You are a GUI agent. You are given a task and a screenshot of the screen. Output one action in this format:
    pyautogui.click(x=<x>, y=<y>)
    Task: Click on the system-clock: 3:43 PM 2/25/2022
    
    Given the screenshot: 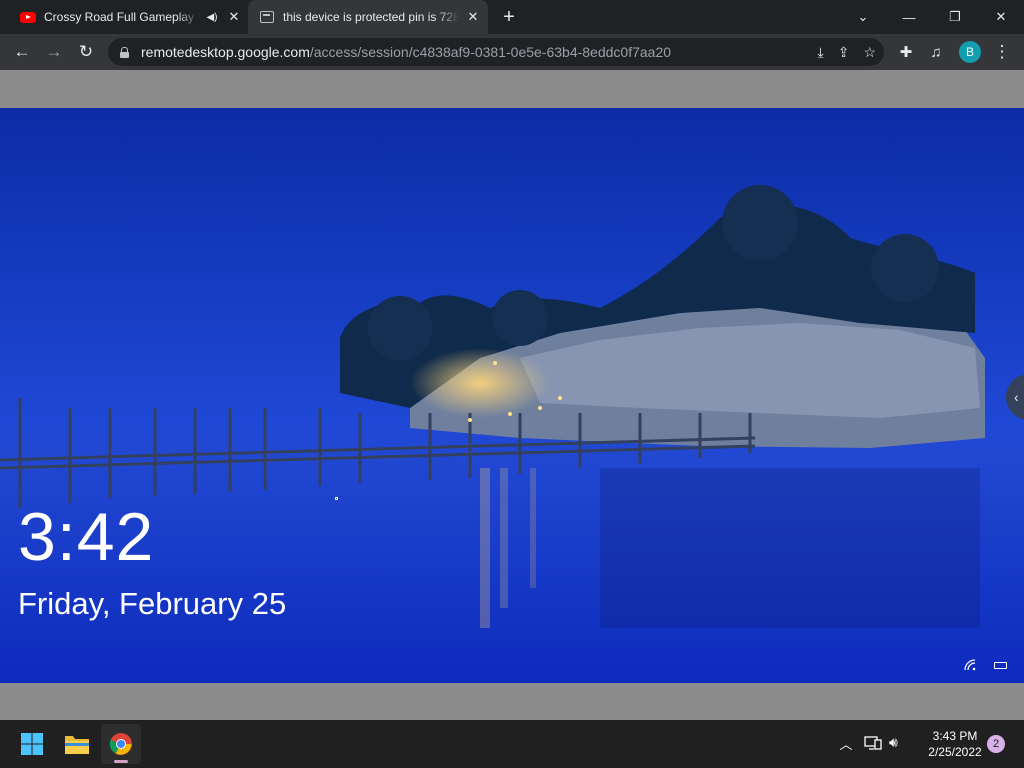 What is the action you would take?
    pyautogui.click(x=955, y=744)
    